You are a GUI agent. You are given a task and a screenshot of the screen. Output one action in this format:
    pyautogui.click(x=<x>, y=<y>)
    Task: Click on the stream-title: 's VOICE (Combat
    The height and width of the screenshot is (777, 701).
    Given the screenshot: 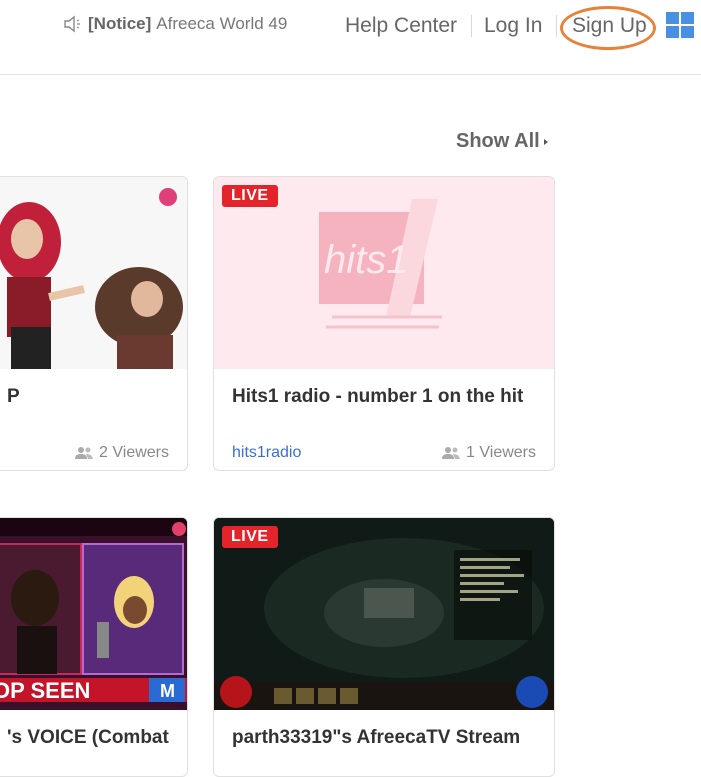 What is the action you would take?
    pyautogui.click(x=88, y=738)
    